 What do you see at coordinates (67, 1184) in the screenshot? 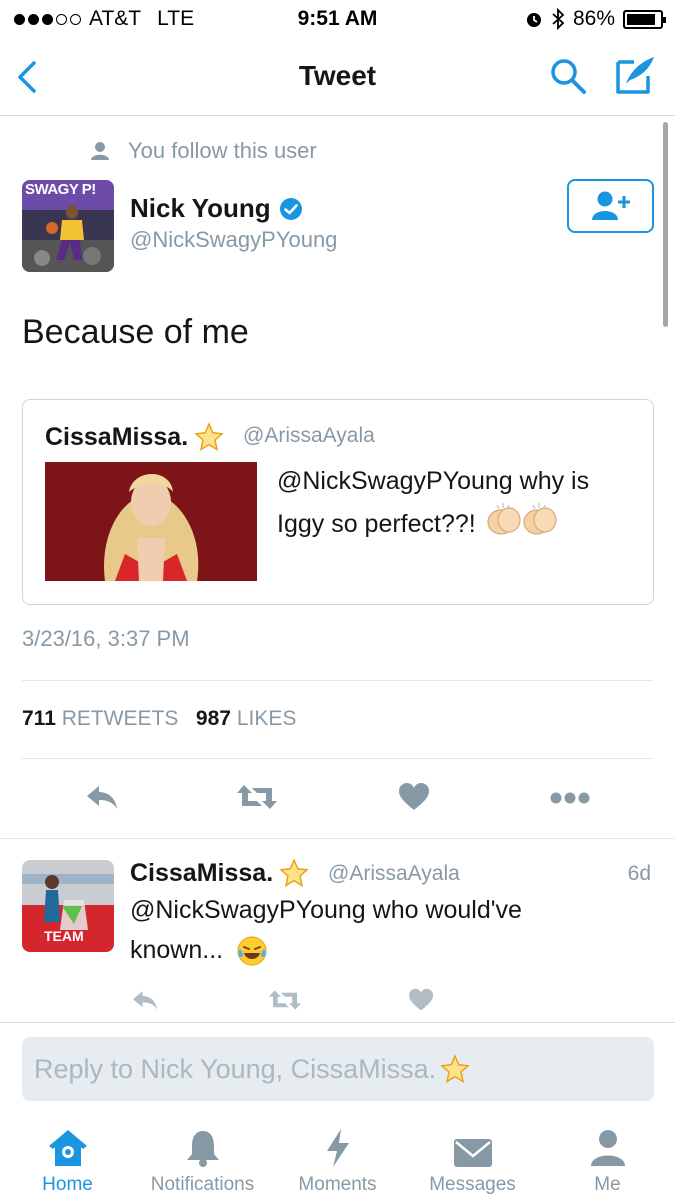
I see `tab-home-label: Home` at bounding box center [67, 1184].